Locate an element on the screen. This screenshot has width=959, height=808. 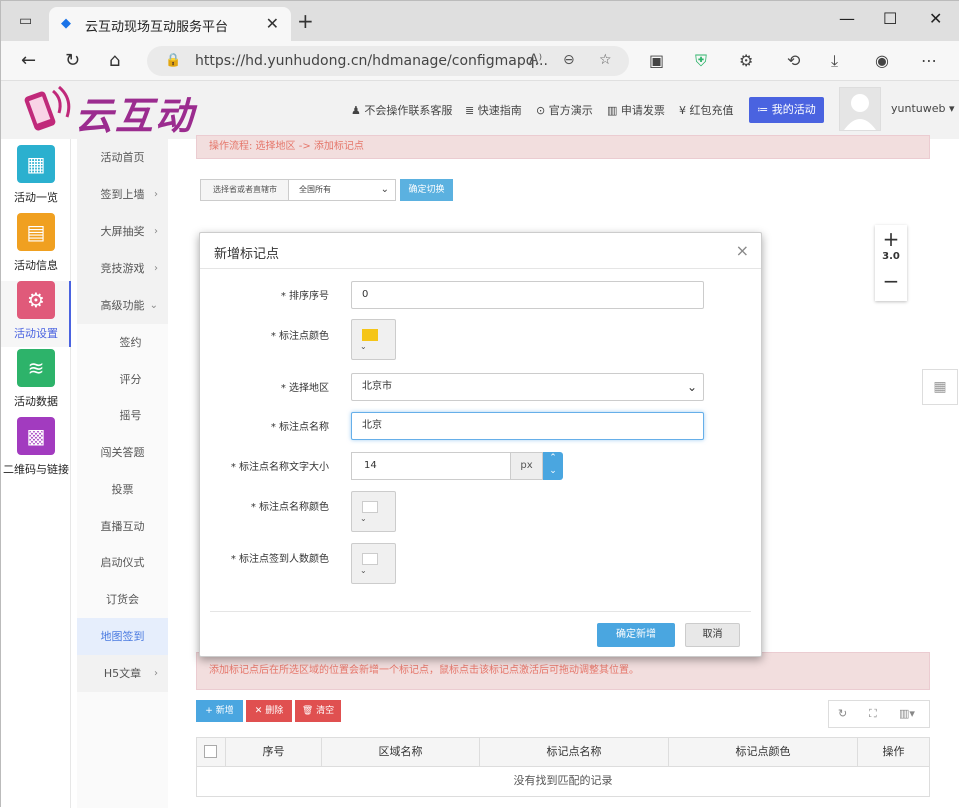
maximize-icon: ☐ is located at coordinates (890, 18).